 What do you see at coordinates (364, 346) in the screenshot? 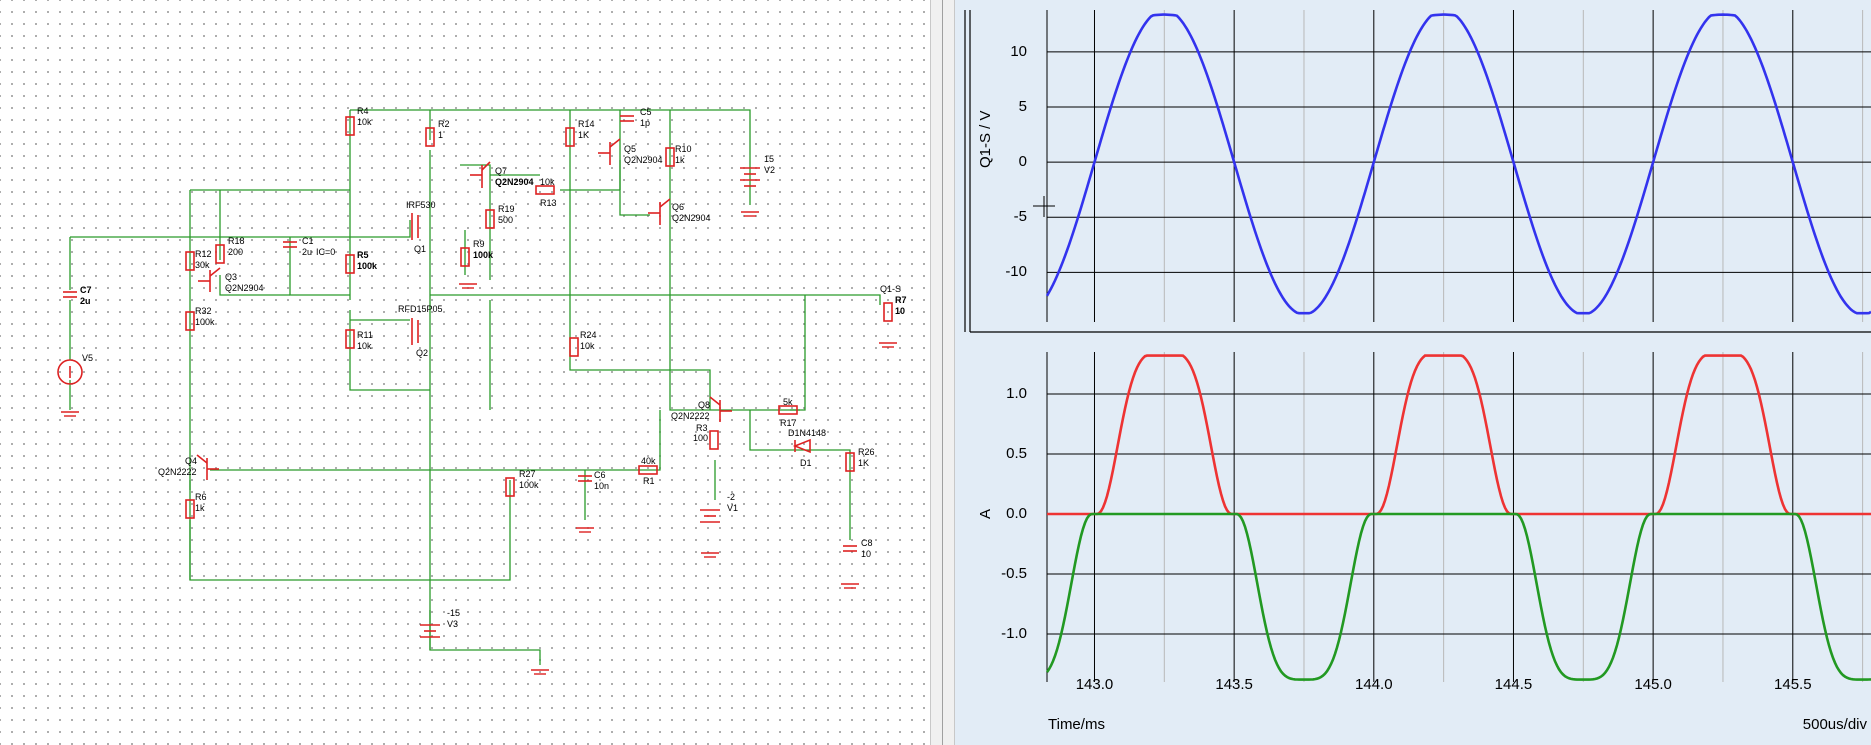
I see `label-r11-value: 10k` at bounding box center [364, 346].